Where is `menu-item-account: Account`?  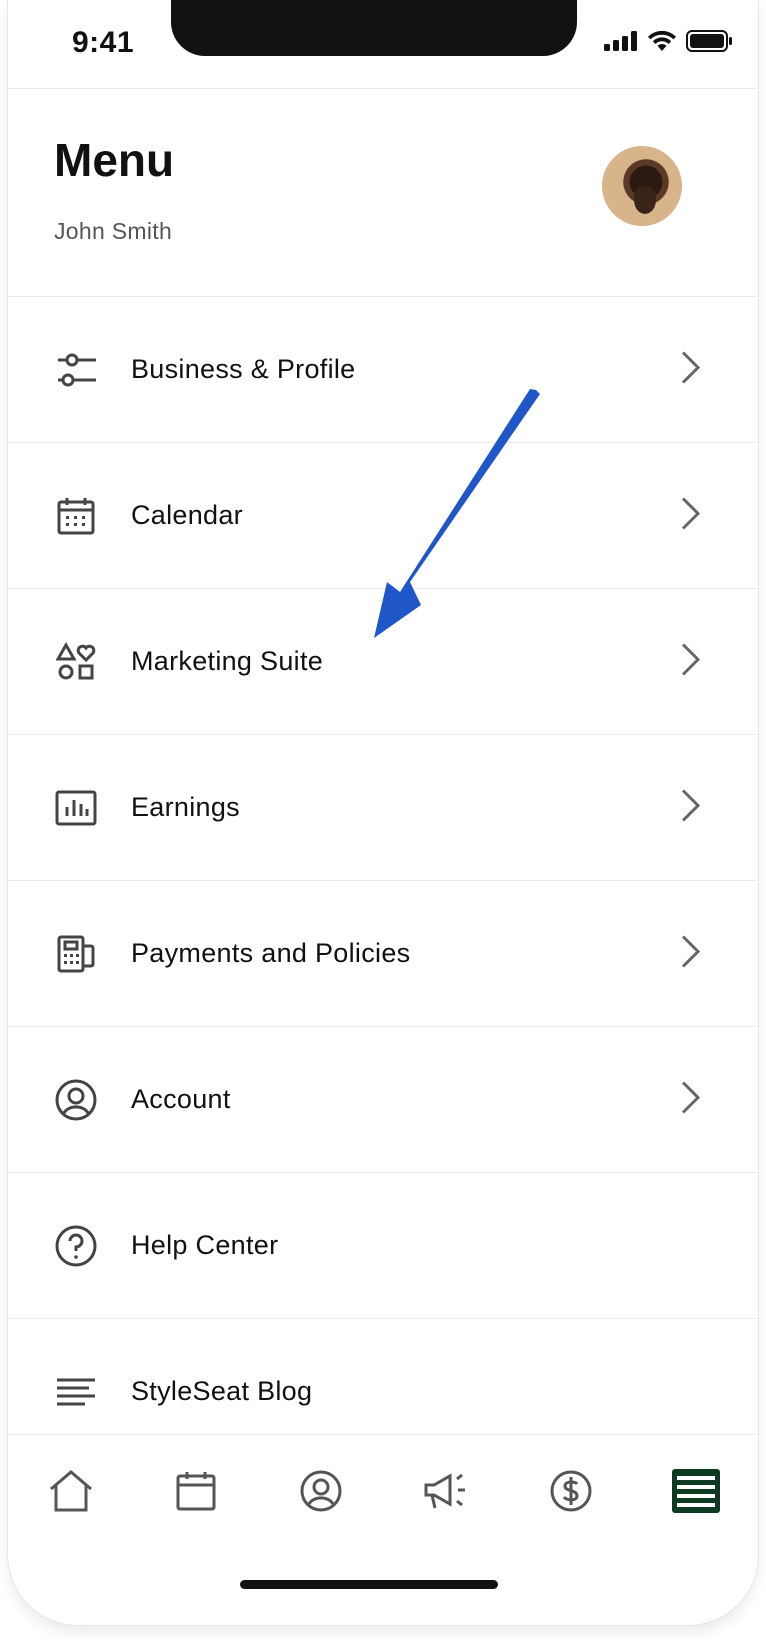 menu-item-account: Account is located at coordinates (383, 1099).